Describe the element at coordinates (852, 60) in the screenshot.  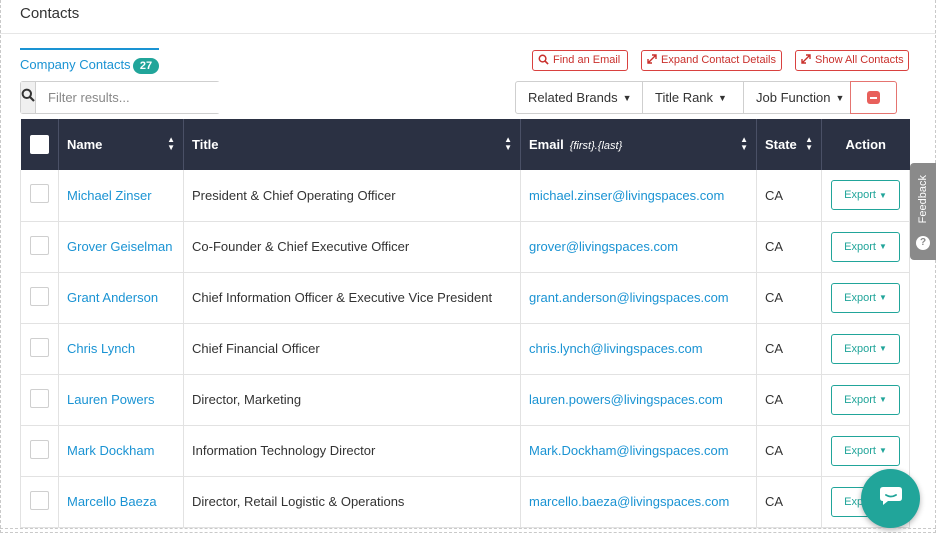
I see `show-all-contacts-button: Show All Contacts` at that location.